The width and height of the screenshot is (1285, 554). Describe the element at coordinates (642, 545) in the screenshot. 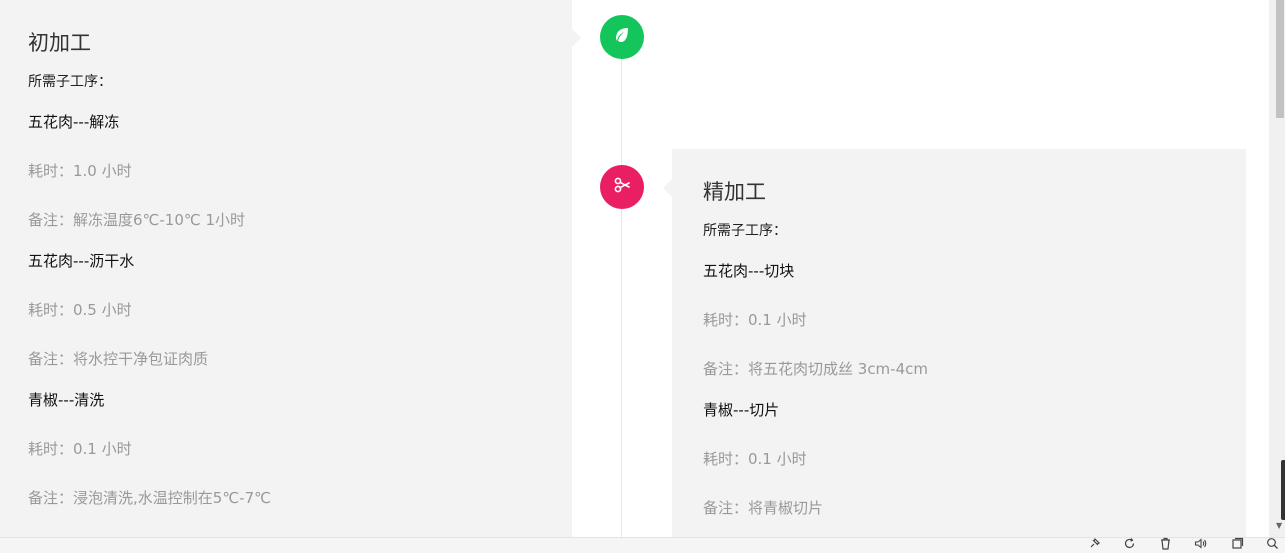

I see `status-bar` at that location.